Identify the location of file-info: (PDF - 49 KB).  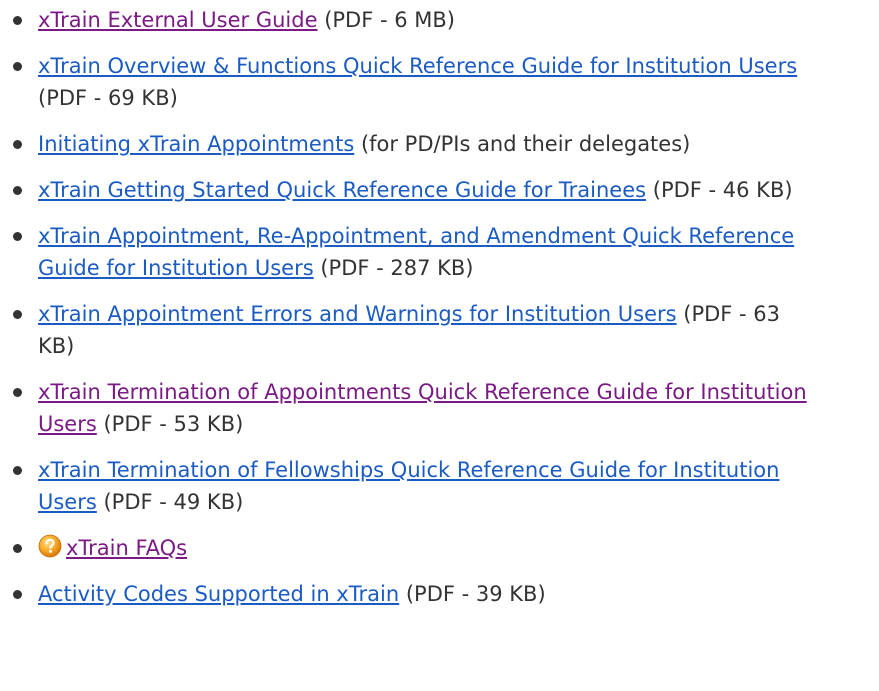
(170, 502).